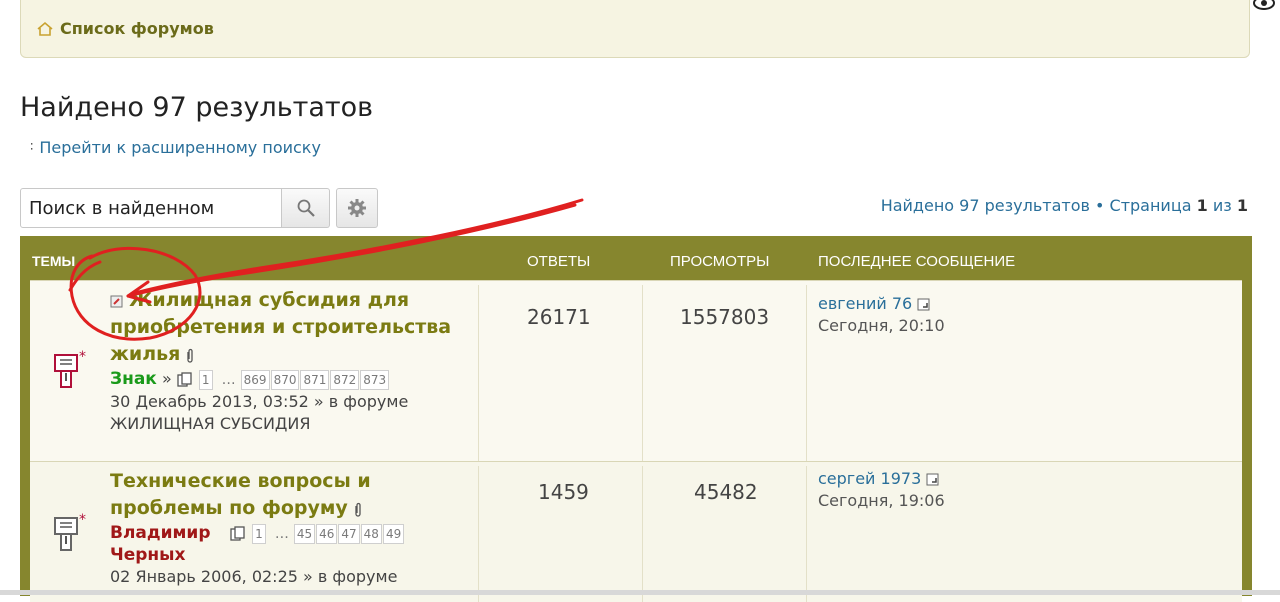 The width and height of the screenshot is (1280, 602). I want to click on topic-date: 30 Декабрь 2013, 03:52, so click(209, 401).